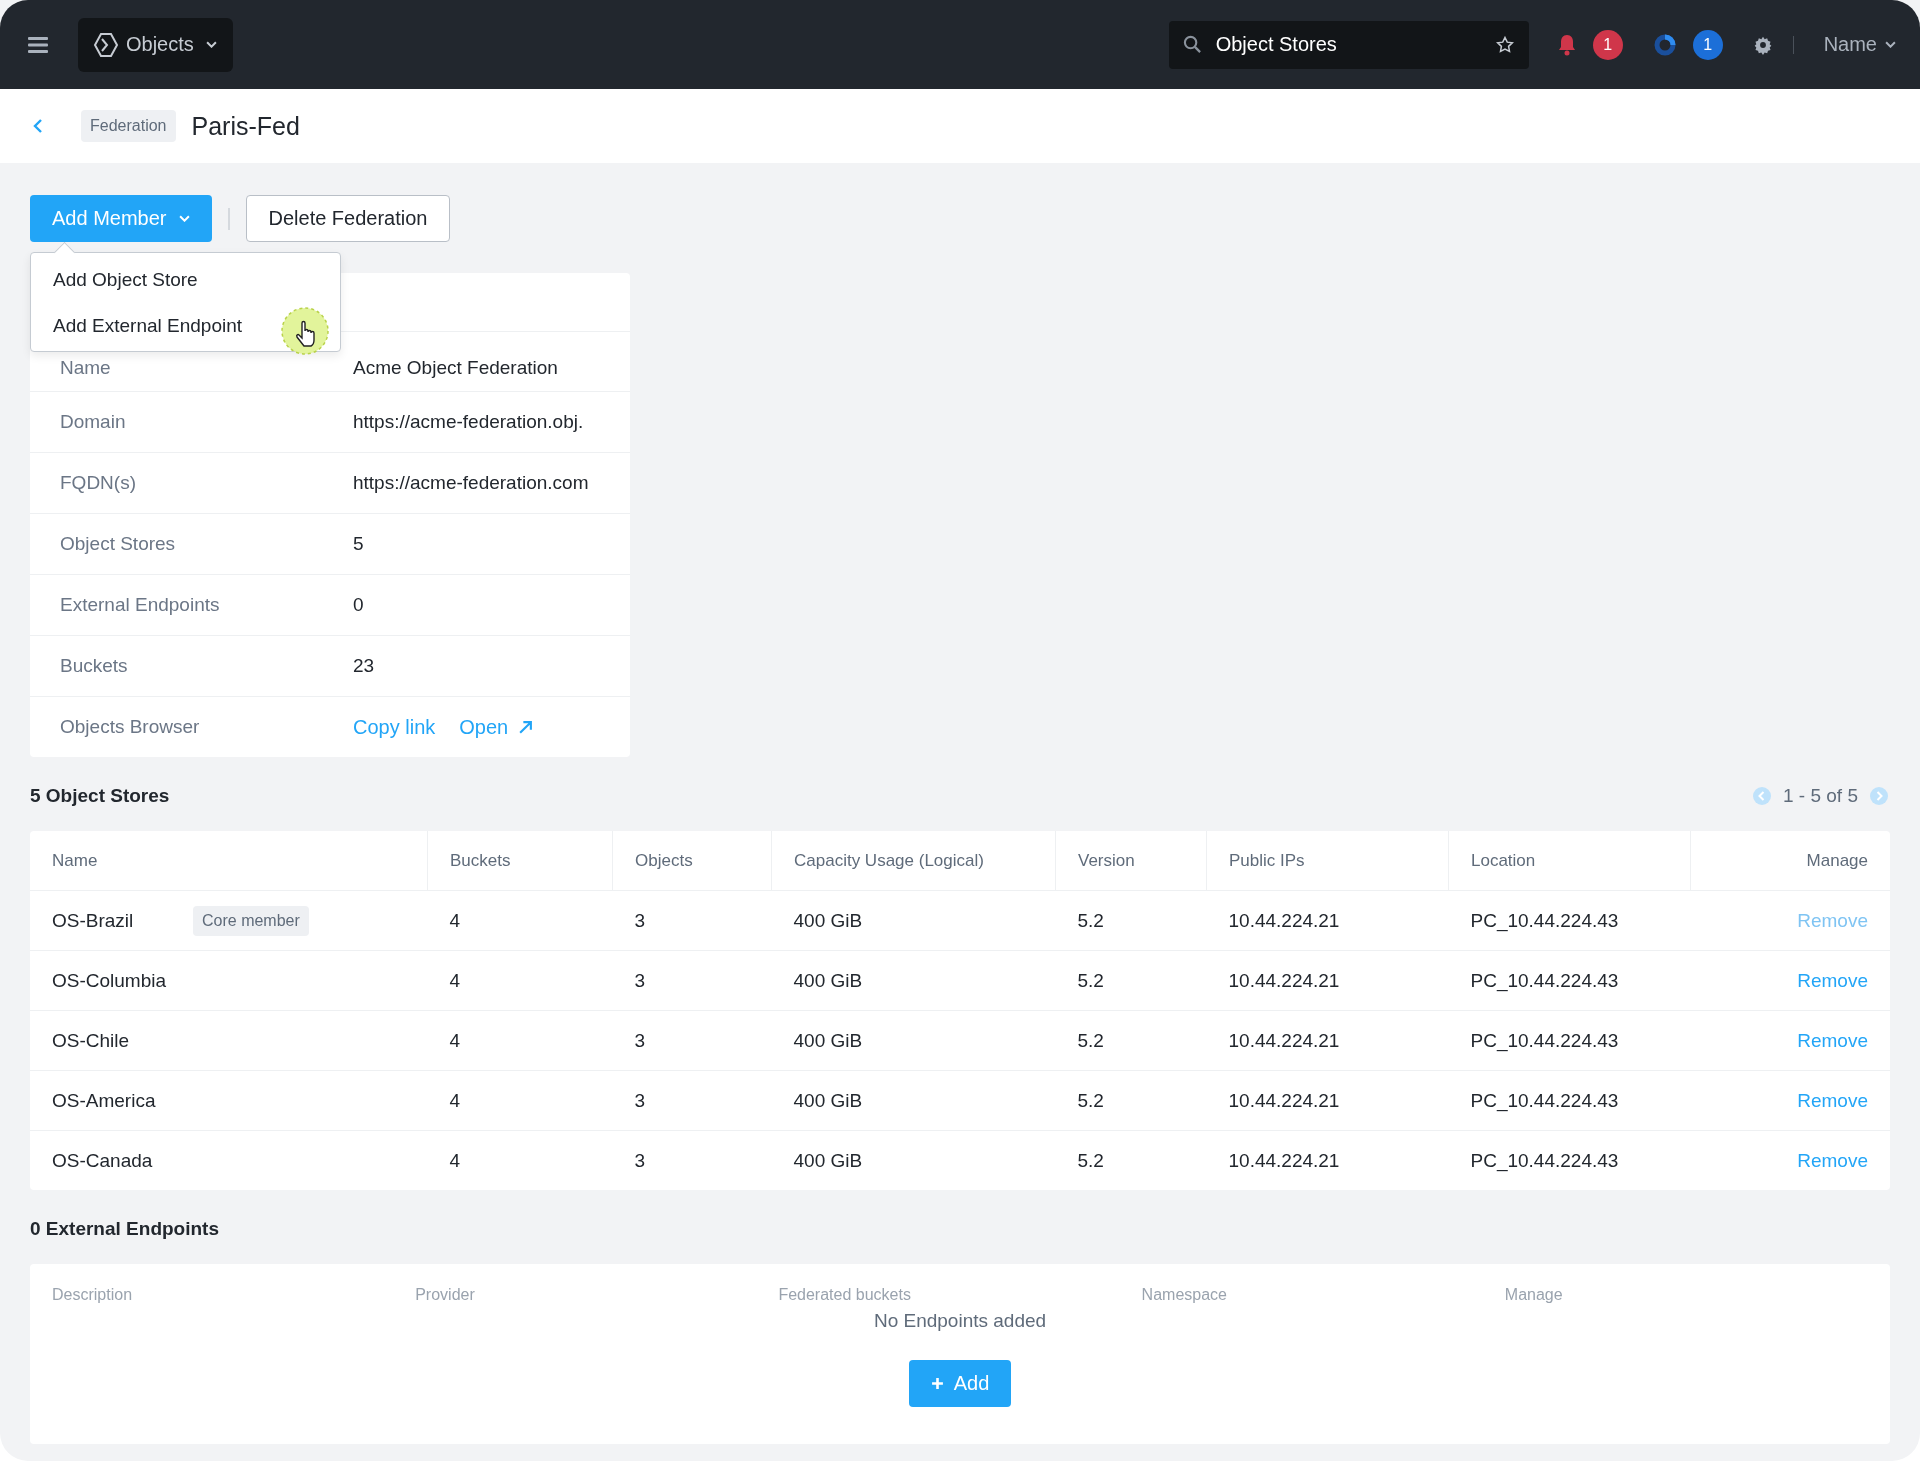 Image resolution: width=1920 pixels, height=1461 pixels. Describe the element at coordinates (245, 126) in the screenshot. I see `page-title: Paris-Fed` at that location.